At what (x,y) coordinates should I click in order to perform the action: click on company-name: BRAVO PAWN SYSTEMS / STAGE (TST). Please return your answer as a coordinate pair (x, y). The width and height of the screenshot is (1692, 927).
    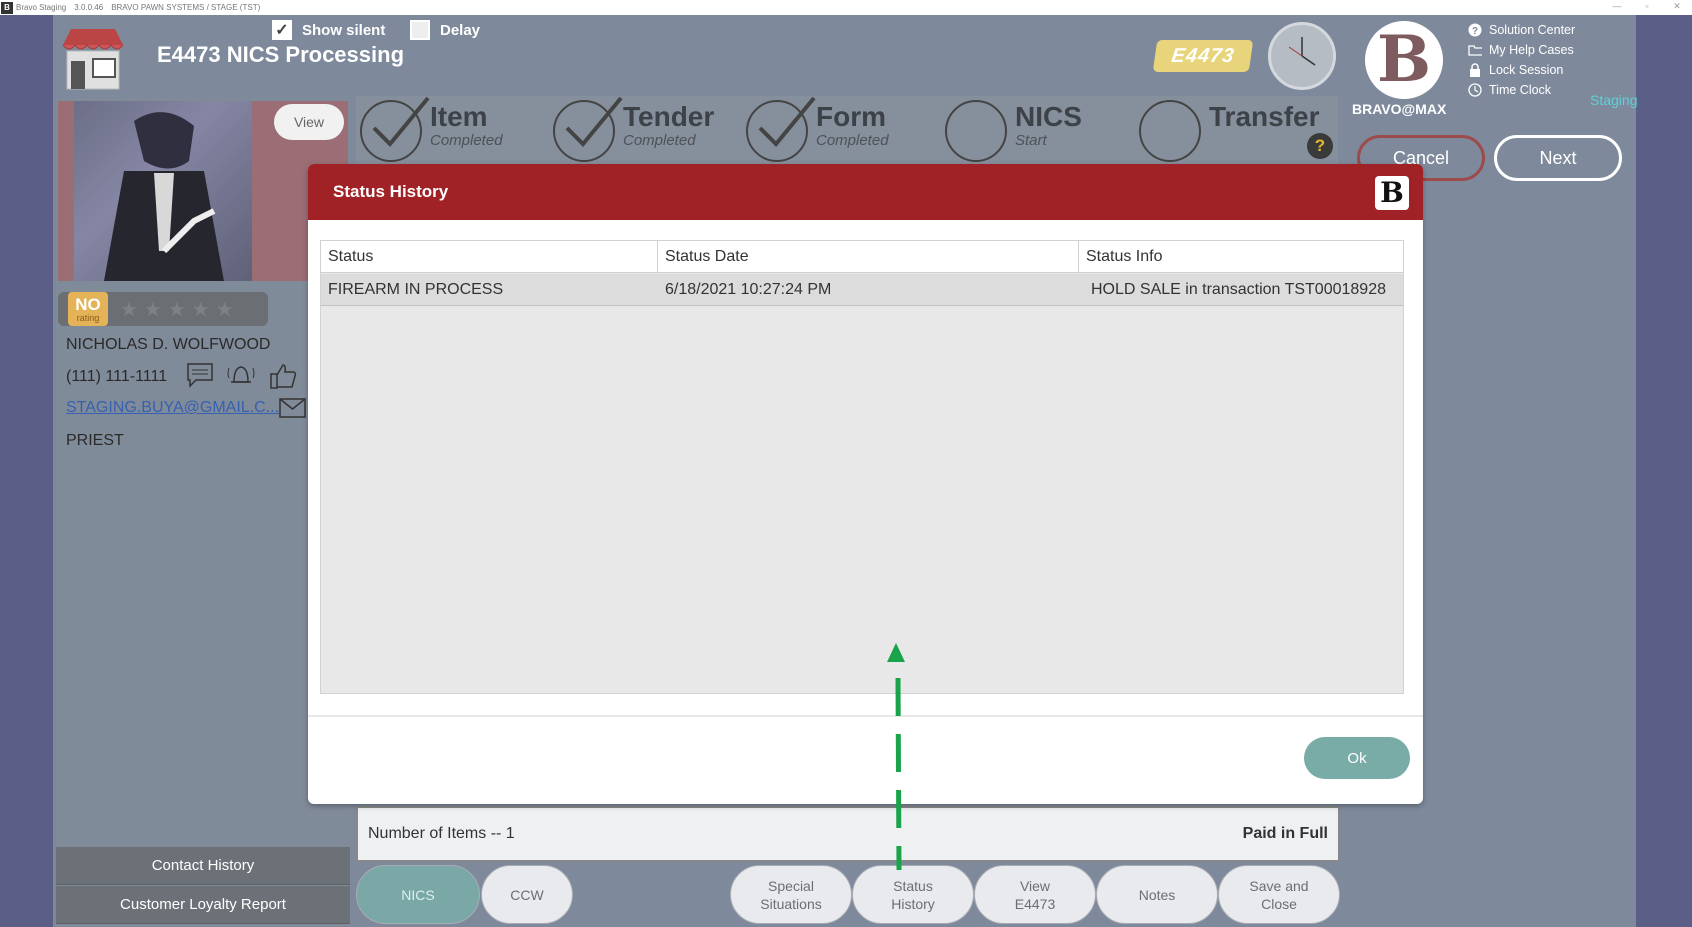
    Looking at the image, I should click on (186, 7).